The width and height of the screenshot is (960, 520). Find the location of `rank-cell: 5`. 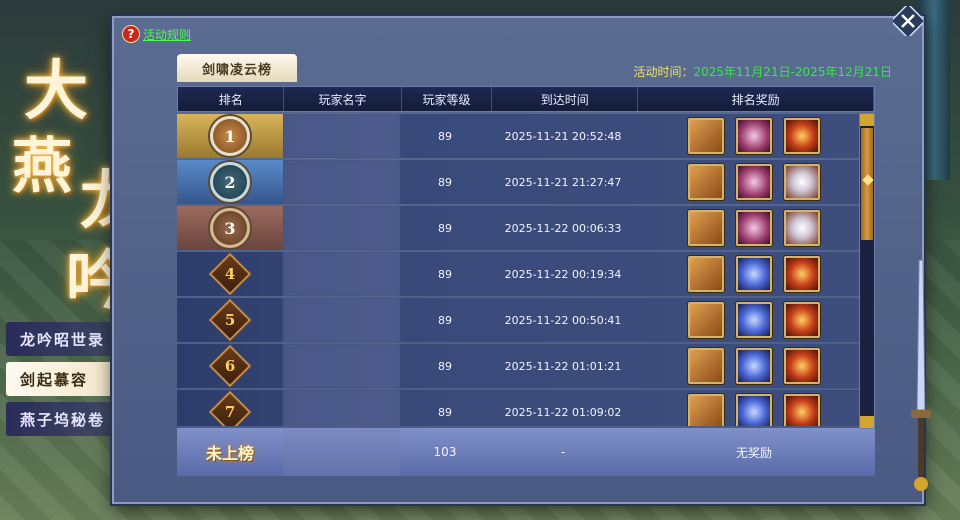

rank-cell: 5 is located at coordinates (230, 320).